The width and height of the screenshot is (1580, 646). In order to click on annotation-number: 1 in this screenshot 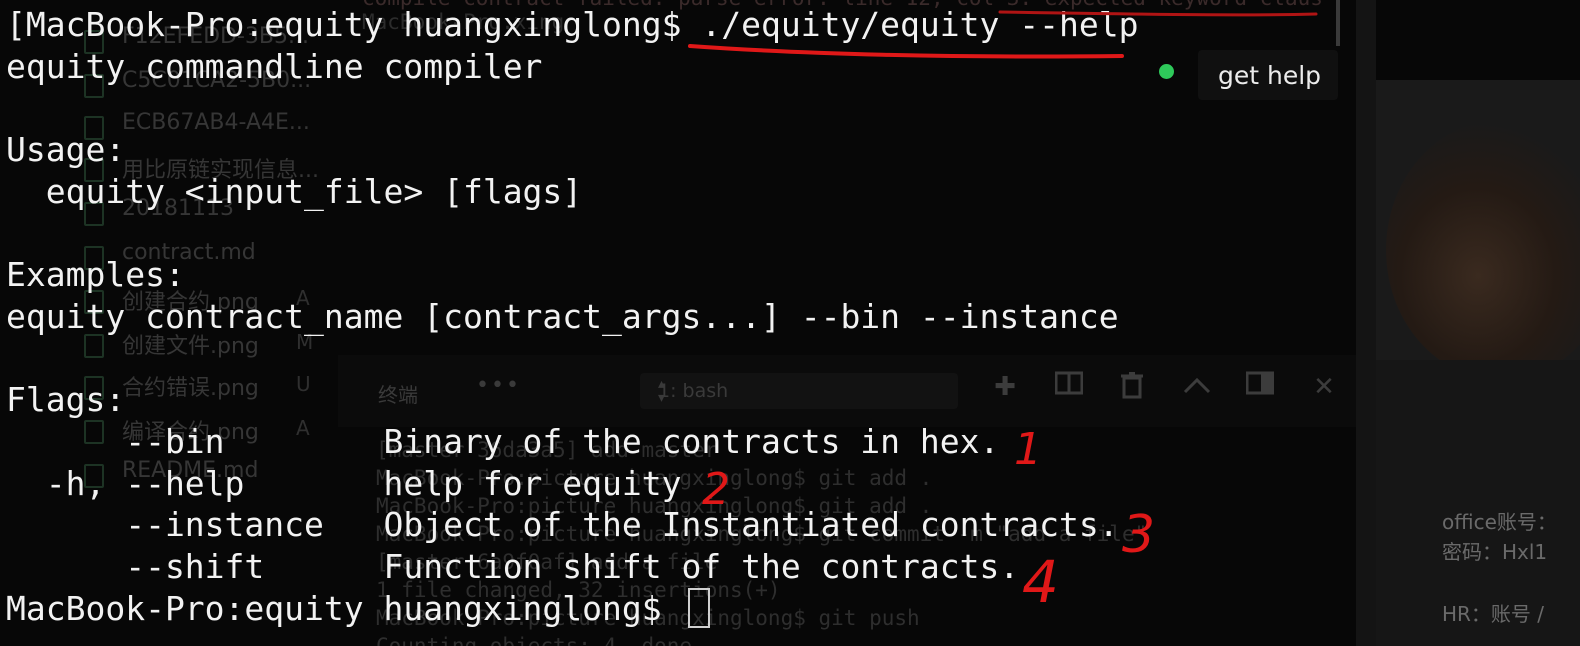, I will do `click(1028, 449)`.